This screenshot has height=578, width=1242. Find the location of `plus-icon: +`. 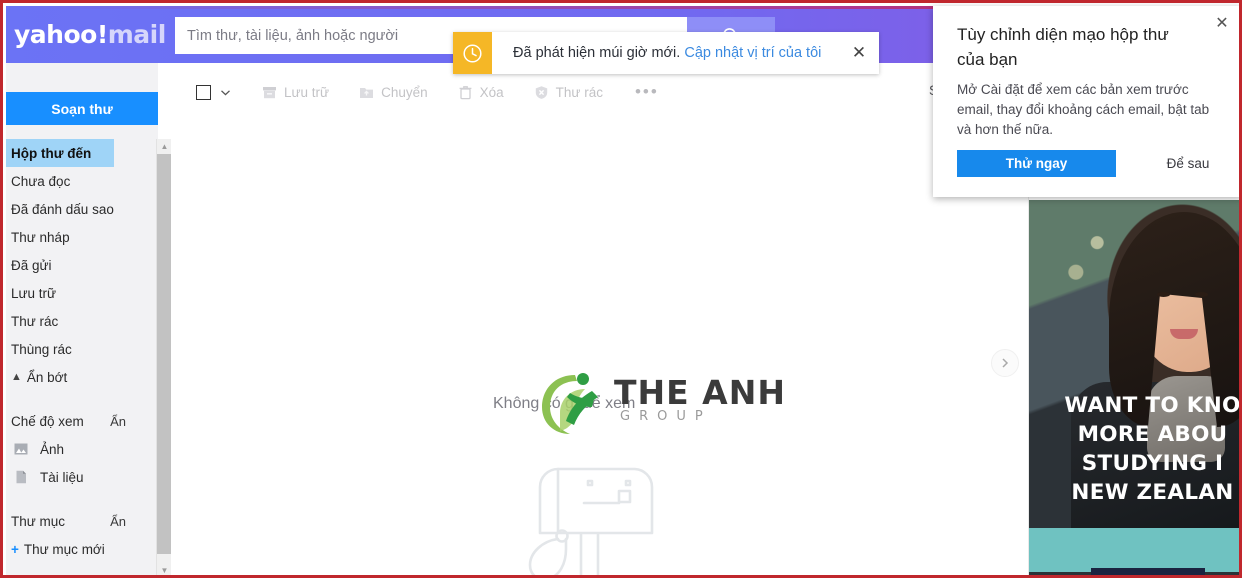

plus-icon: + is located at coordinates (15, 549).